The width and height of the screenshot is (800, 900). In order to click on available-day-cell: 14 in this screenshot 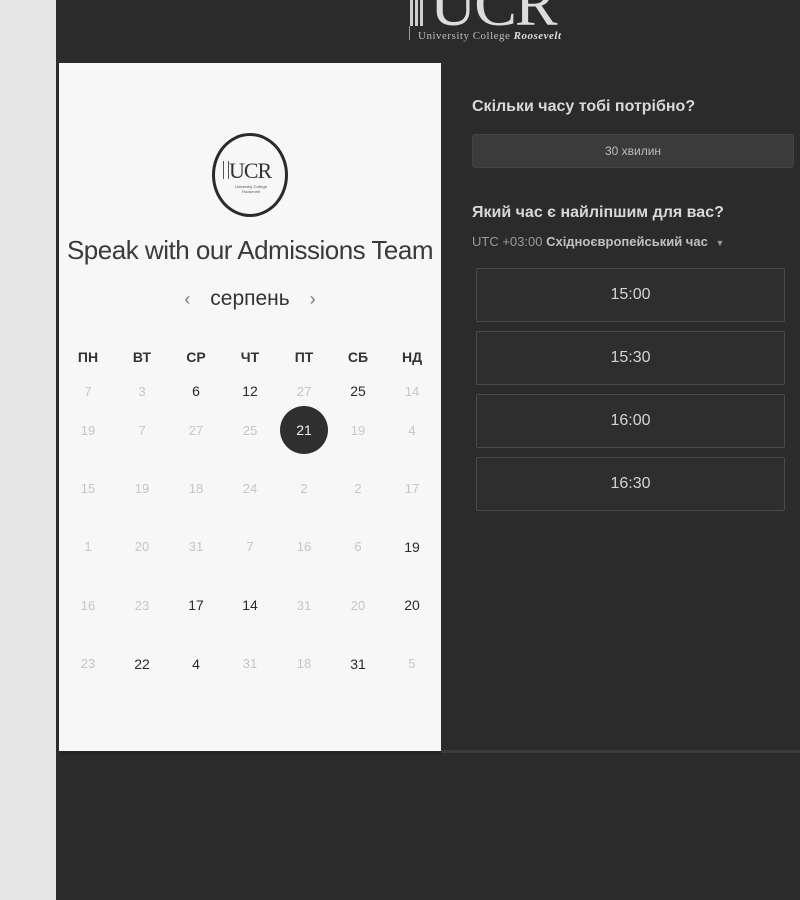, I will do `click(250, 605)`.